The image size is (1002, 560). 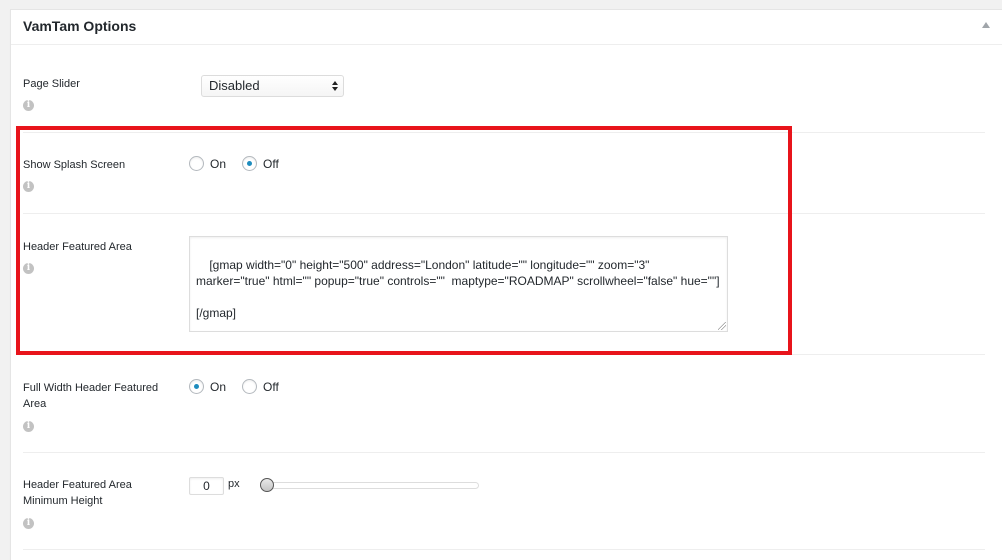 What do you see at coordinates (218, 387) in the screenshot?
I see `full-width-on-label: On` at bounding box center [218, 387].